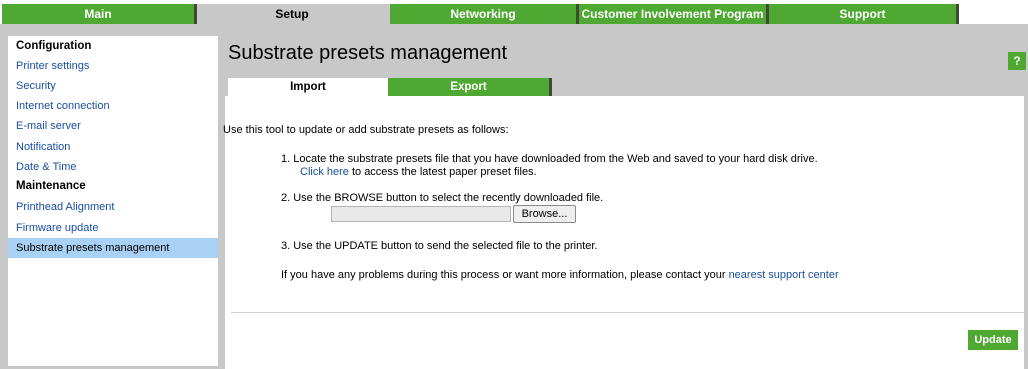 This screenshot has height=369, width=1028. Describe the element at coordinates (113, 66) in the screenshot. I see `sidebar-item-printer-settings: Printer settings` at that location.